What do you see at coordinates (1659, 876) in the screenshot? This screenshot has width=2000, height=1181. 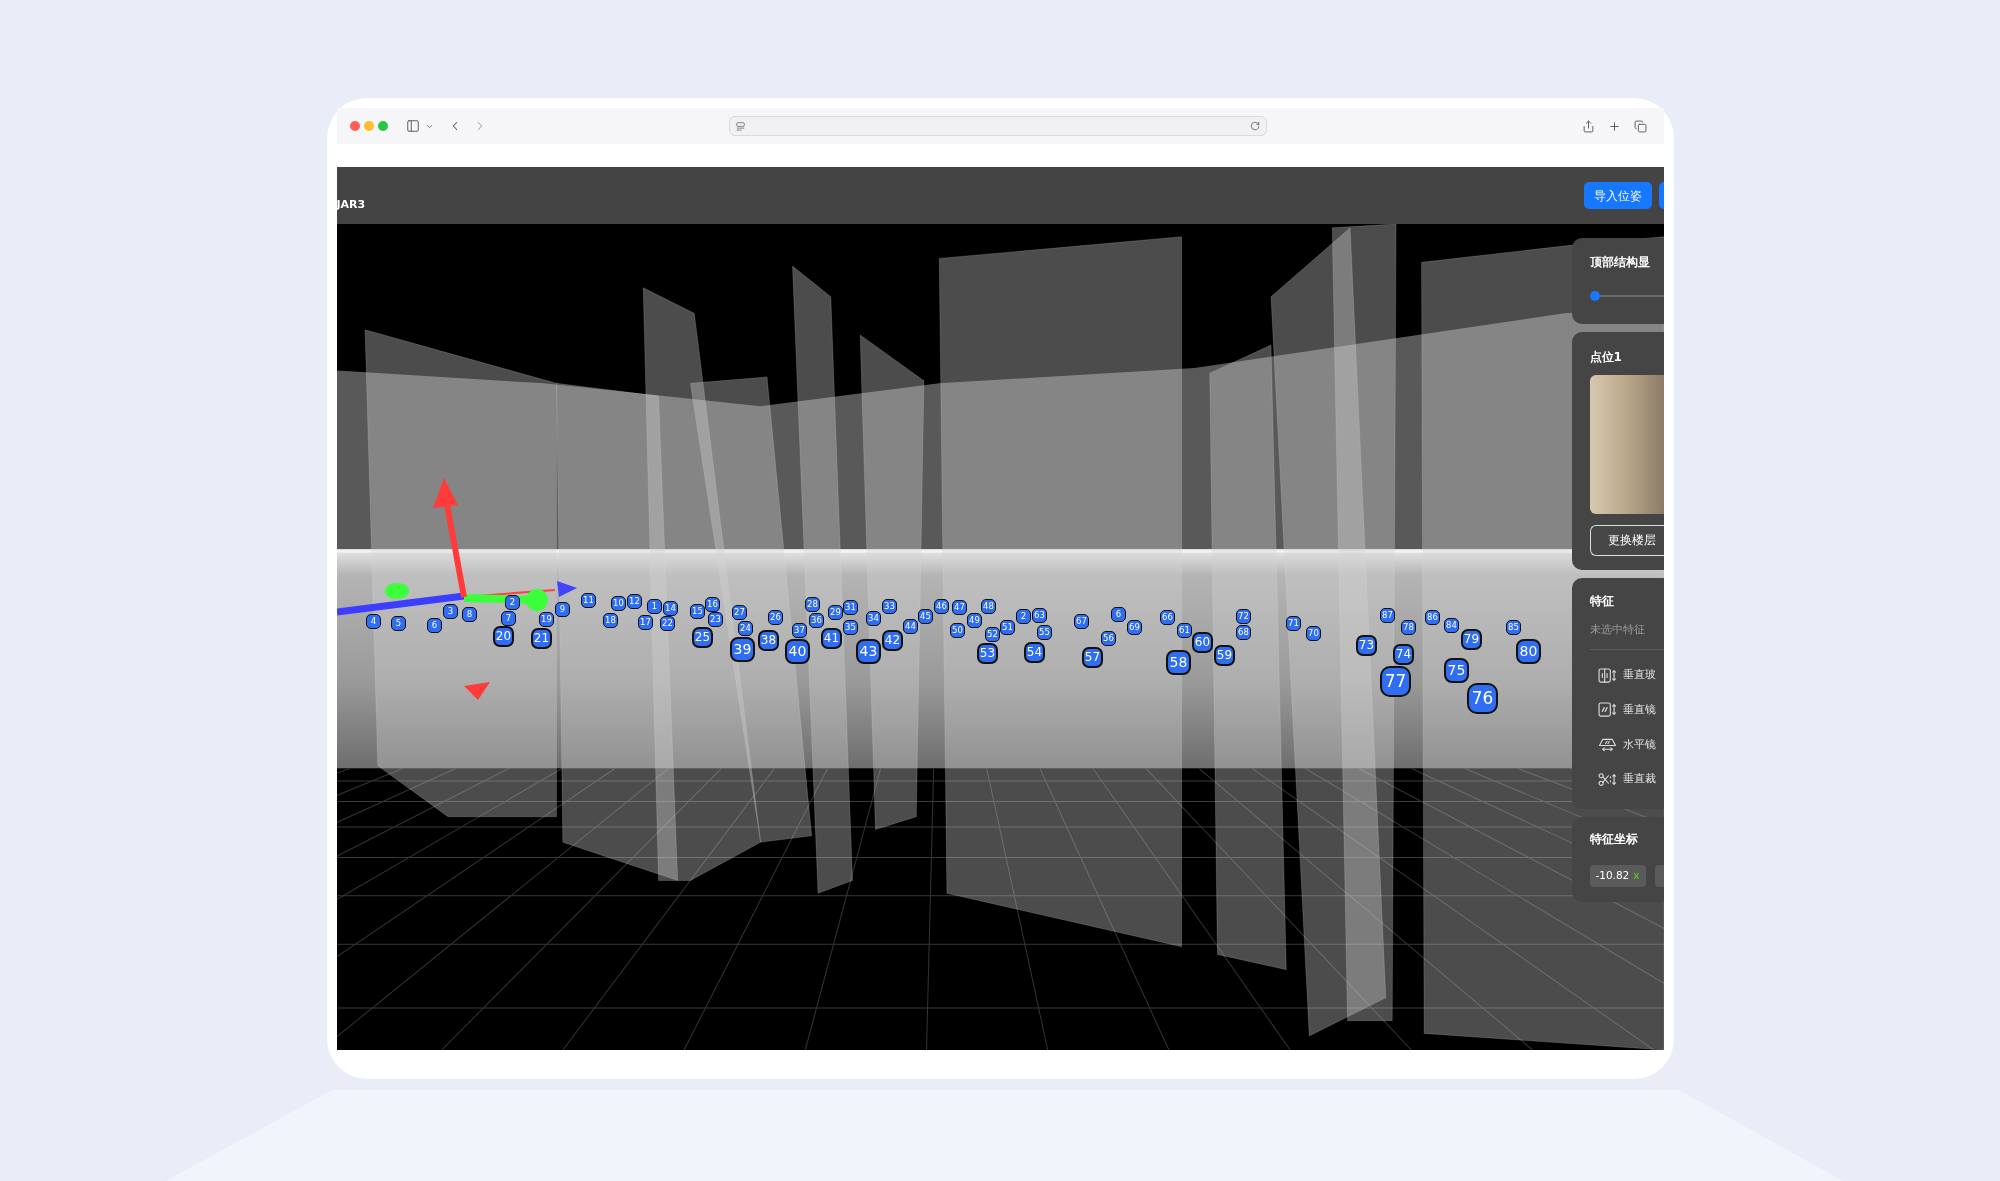 I see `partial-field` at bounding box center [1659, 876].